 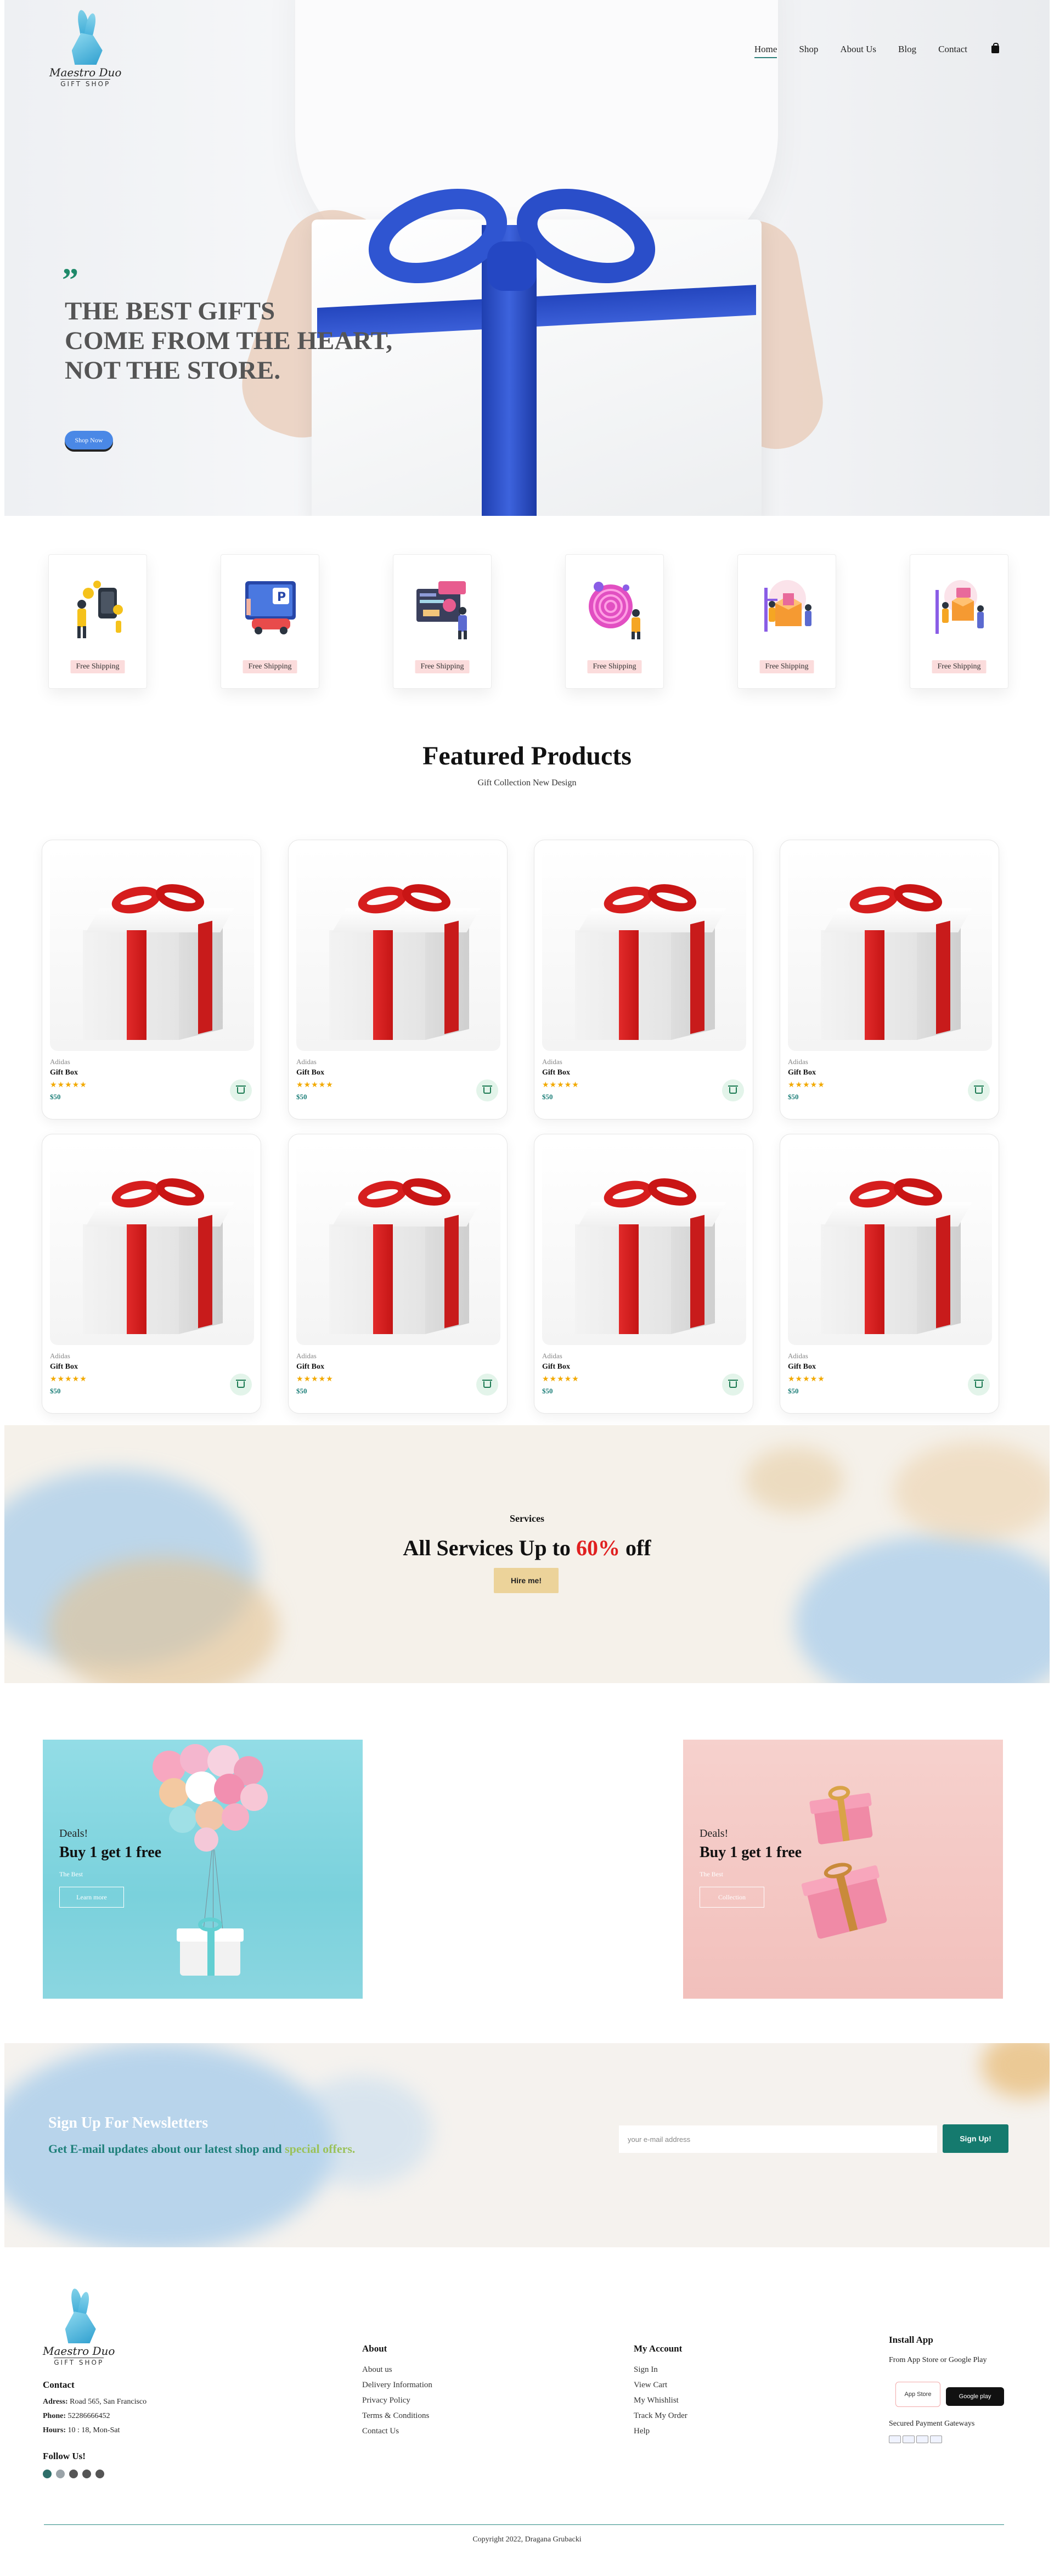 What do you see at coordinates (952, 49) in the screenshot?
I see `nav-contact: Contact` at bounding box center [952, 49].